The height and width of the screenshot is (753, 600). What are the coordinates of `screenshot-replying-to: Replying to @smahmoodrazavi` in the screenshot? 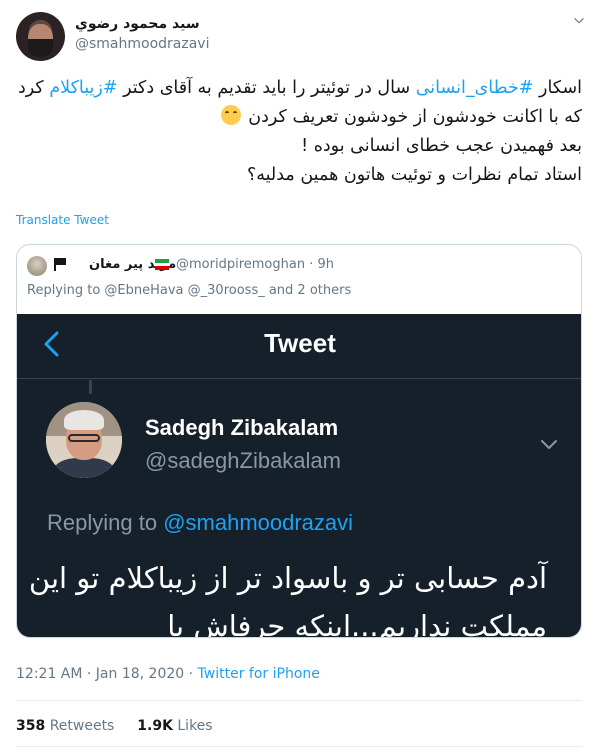 It's located at (200, 522).